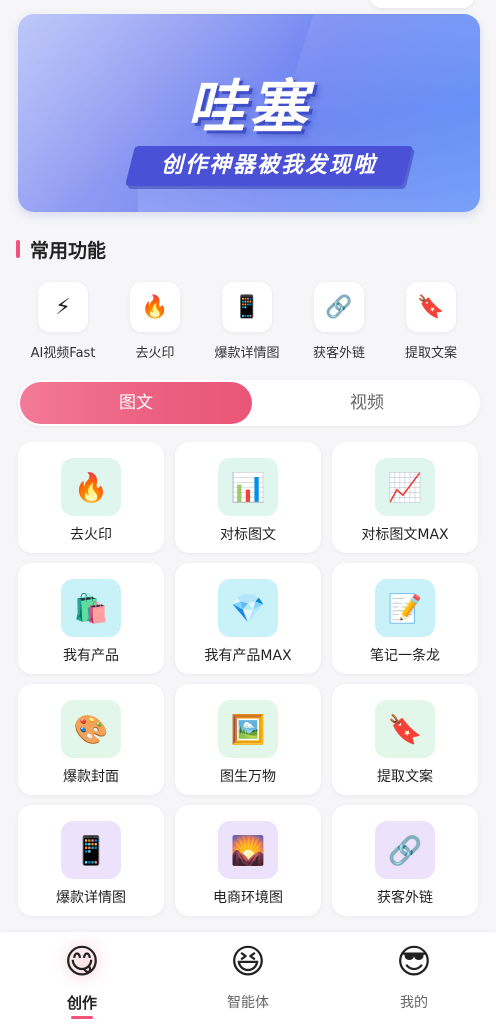  Describe the element at coordinates (248, 777) in the screenshot. I see `tool-card-label: 图生万物` at that location.